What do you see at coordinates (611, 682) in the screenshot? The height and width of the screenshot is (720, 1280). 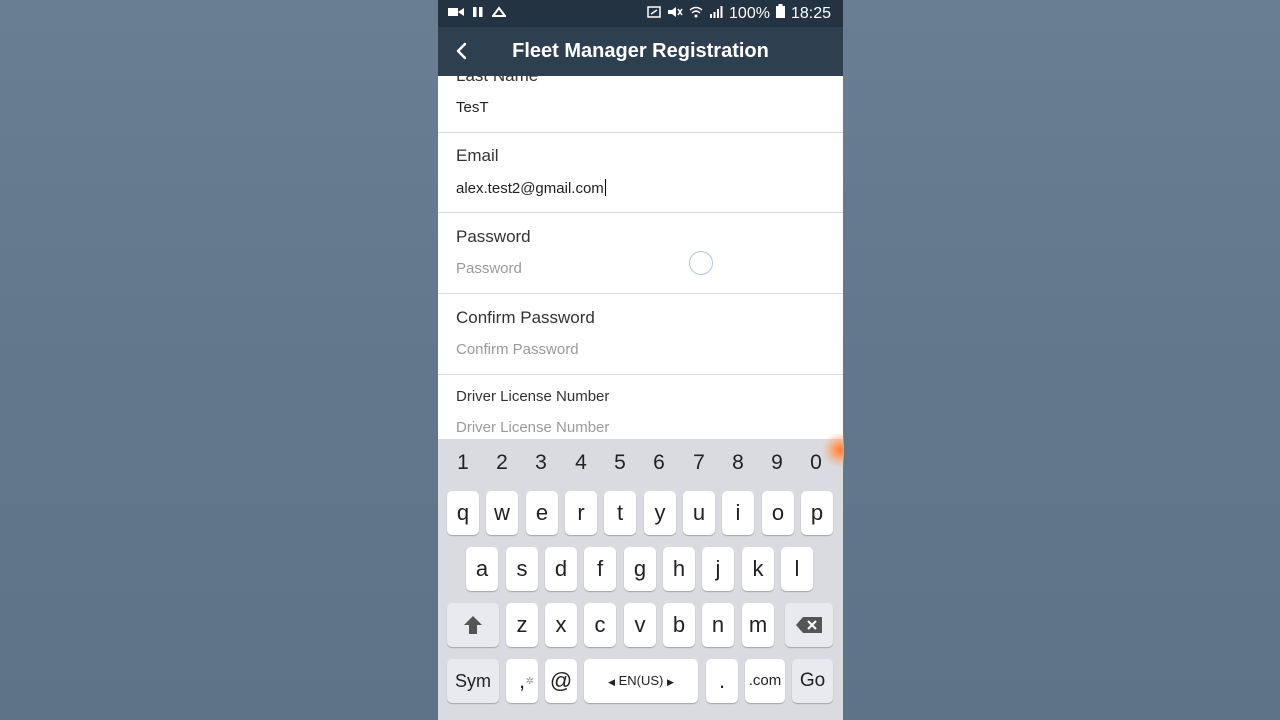 I see `language-left-arrow-icon: ◀` at bounding box center [611, 682].